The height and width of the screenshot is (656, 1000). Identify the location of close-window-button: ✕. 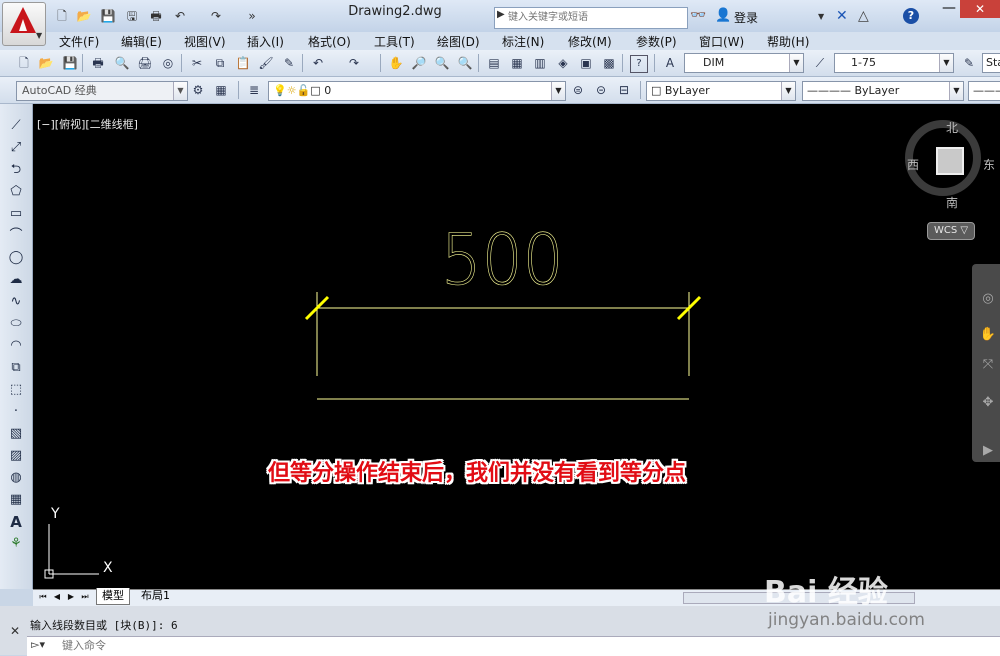
(980, 9).